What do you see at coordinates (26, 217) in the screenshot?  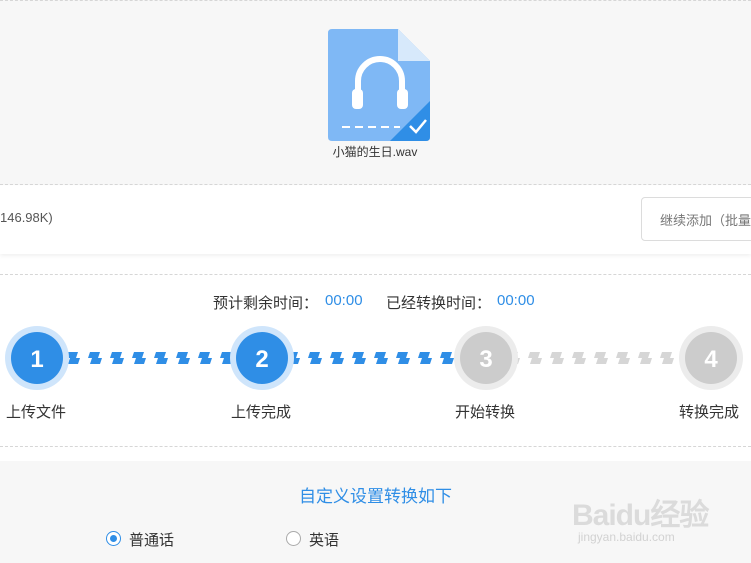 I see `file-size-text: 146.98K)` at bounding box center [26, 217].